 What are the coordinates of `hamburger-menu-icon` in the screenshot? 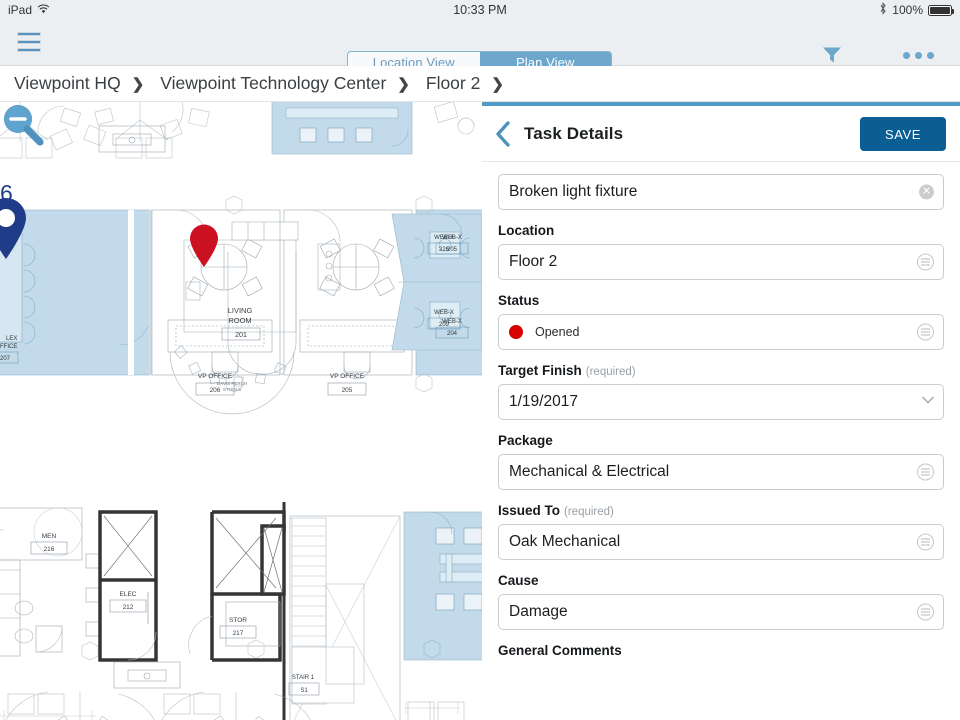 It's located at (29, 42).